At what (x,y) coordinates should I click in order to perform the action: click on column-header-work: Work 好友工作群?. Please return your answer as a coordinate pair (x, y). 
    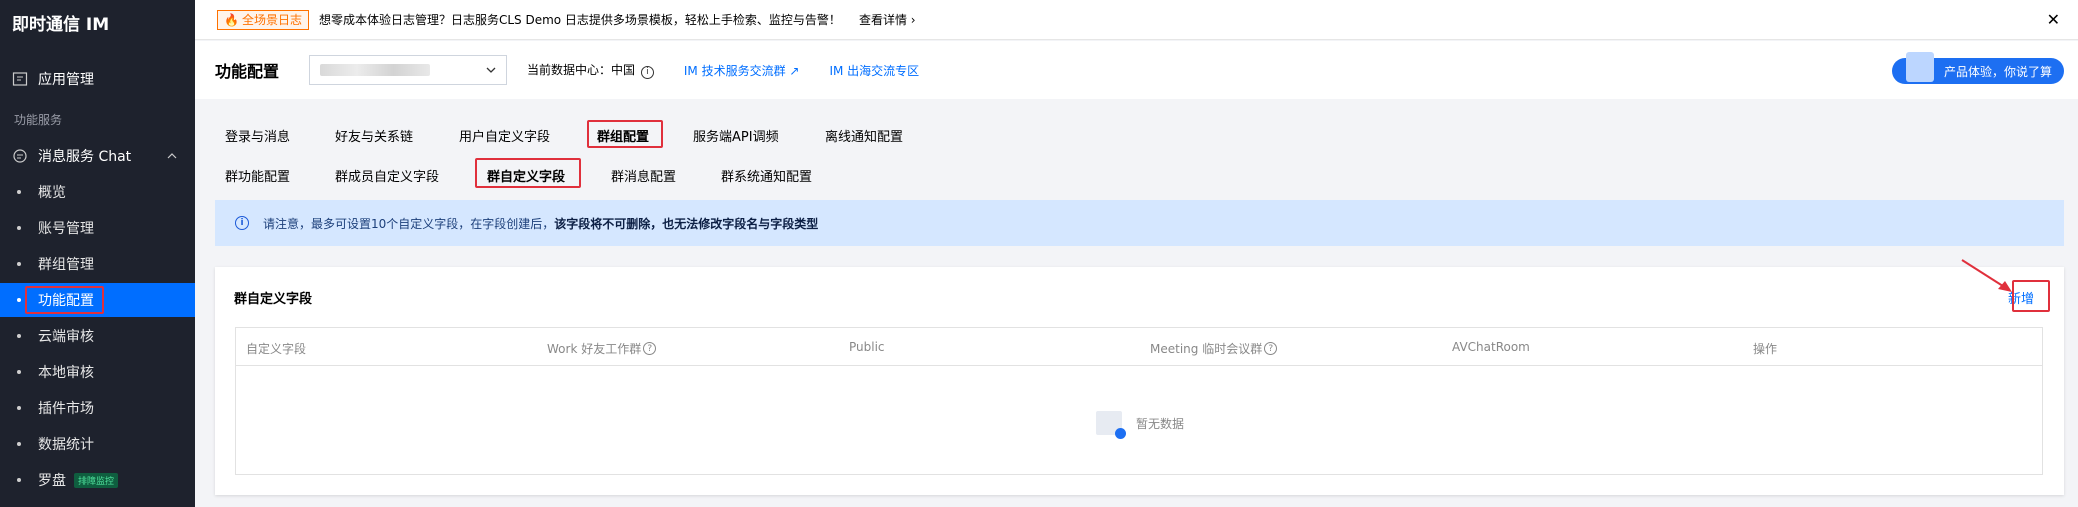
    Looking at the image, I should click on (602, 348).